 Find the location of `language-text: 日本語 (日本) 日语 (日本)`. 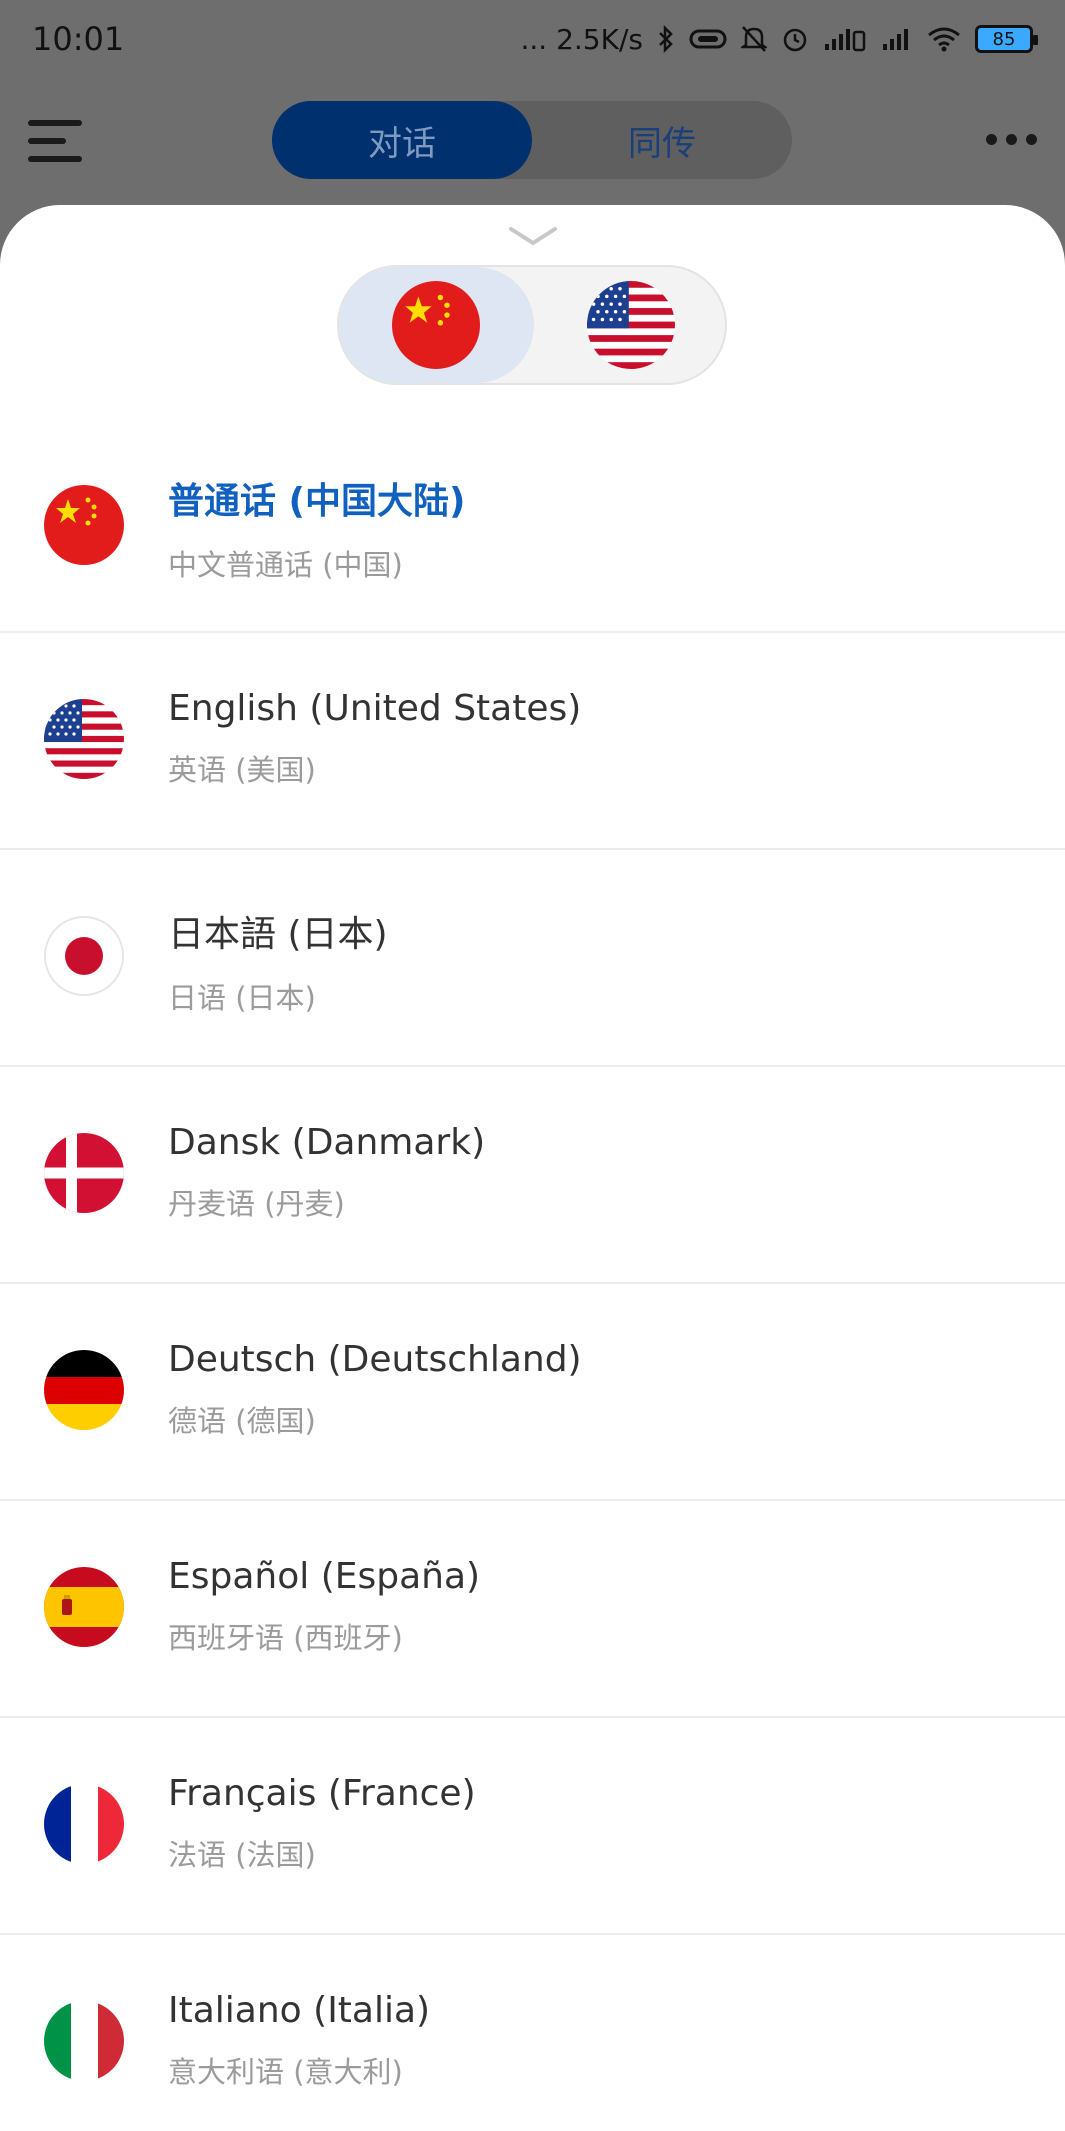

language-text: 日本語 (日本) 日语 (日本) is located at coordinates (278, 961).